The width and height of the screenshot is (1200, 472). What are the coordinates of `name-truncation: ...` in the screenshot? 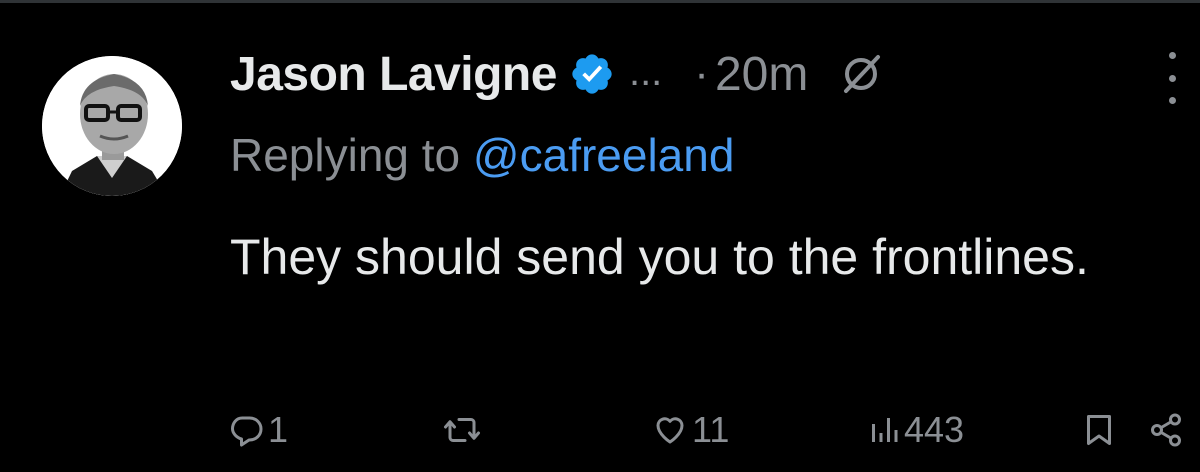 It's located at (645, 71).